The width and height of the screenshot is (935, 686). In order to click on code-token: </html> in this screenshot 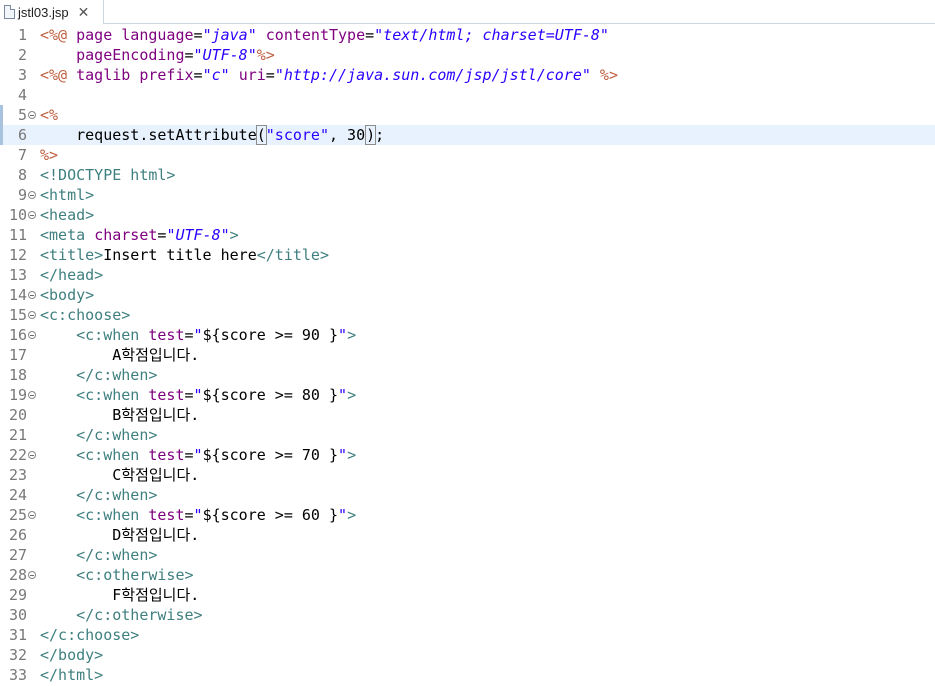, I will do `click(72, 675)`.